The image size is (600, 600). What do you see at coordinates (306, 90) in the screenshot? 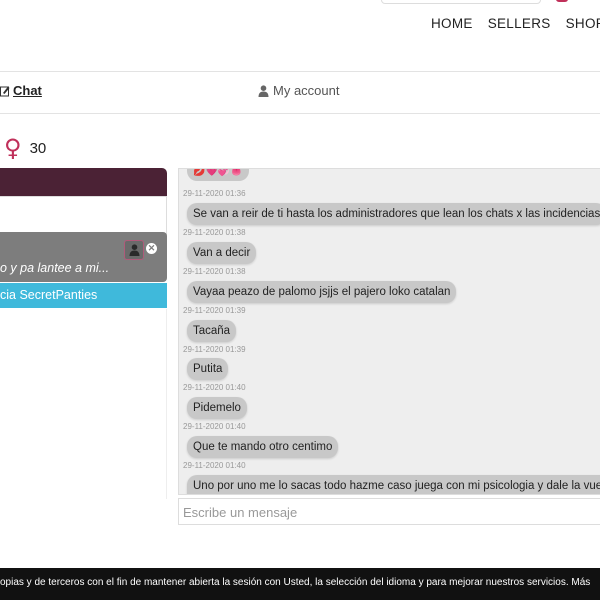
I see `tab-my-account-label: My account` at bounding box center [306, 90].